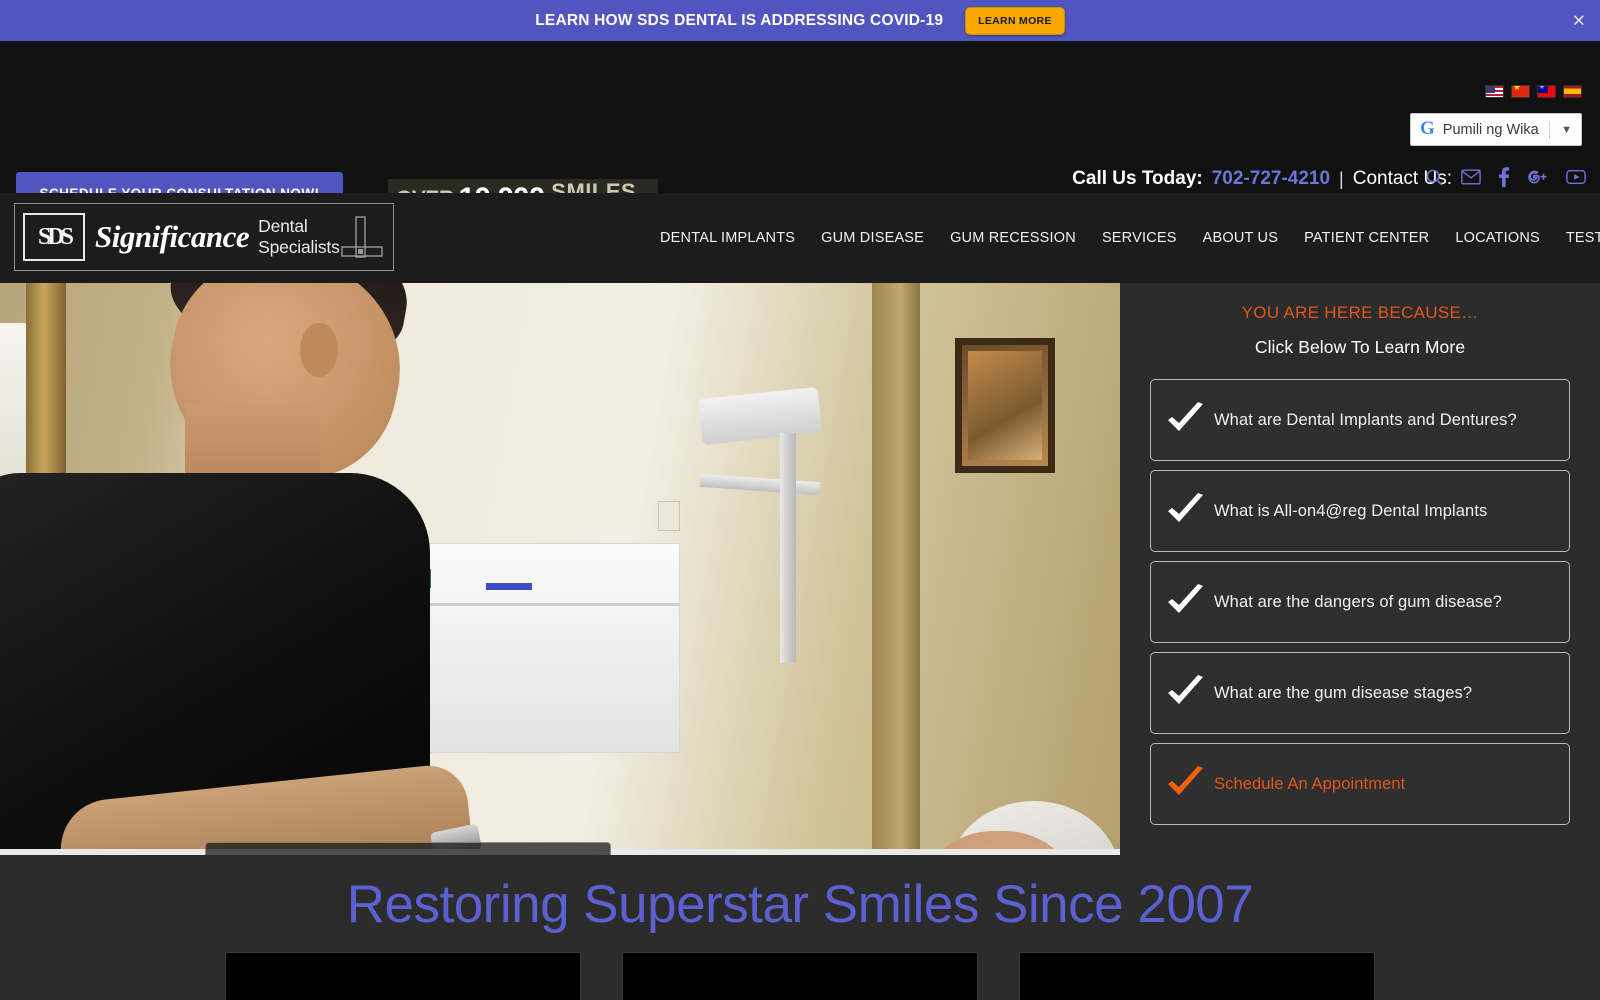 This screenshot has width=1600, height=1000. I want to click on email-icon, so click(1471, 177).